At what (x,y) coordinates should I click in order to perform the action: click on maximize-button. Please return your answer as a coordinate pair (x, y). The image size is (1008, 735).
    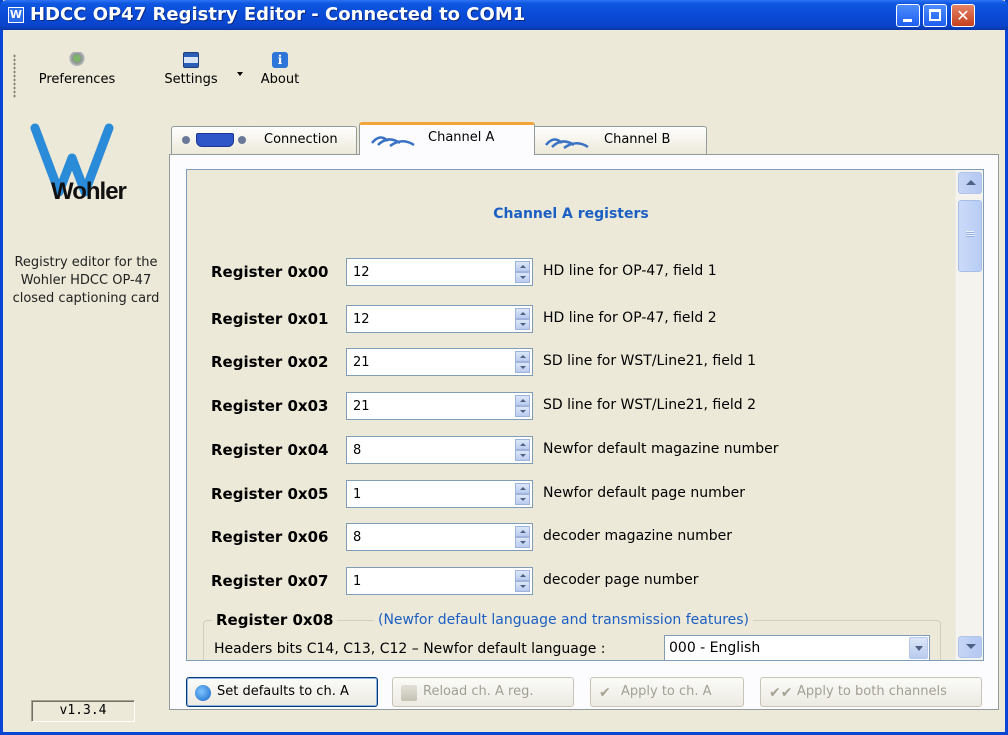
    Looking at the image, I should click on (935, 15).